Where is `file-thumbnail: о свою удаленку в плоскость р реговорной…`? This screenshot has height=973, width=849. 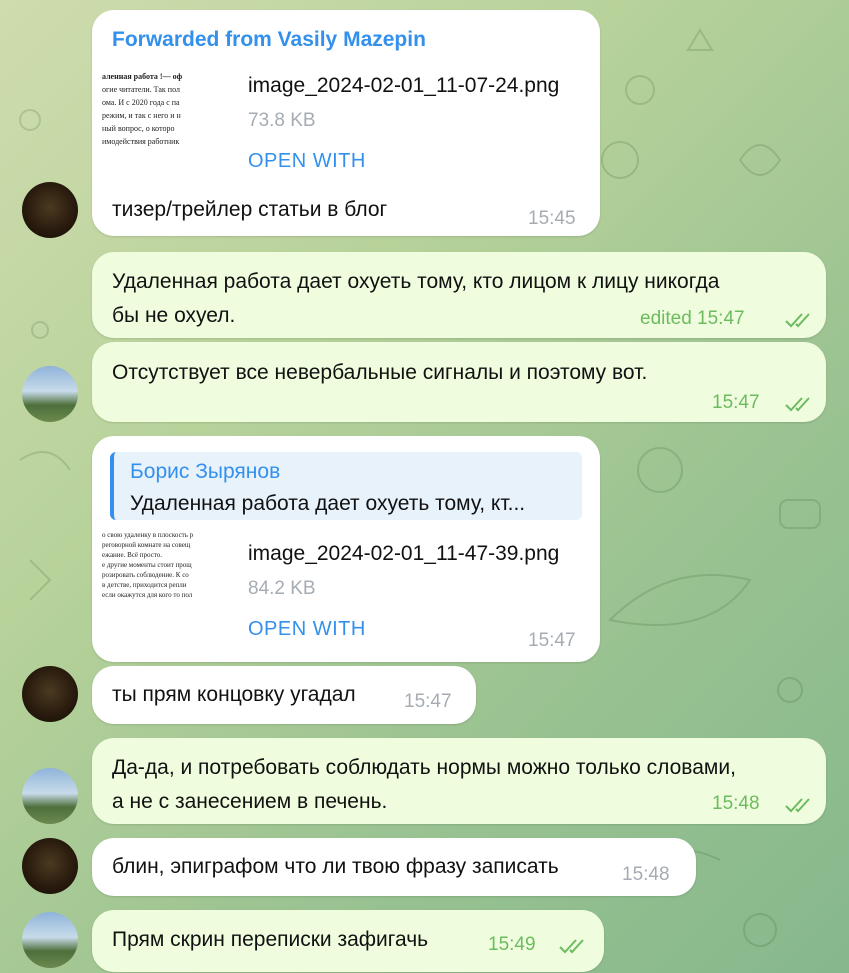 file-thumbnail: о свою удаленку в плоскость р реговорной… is located at coordinates (166, 590).